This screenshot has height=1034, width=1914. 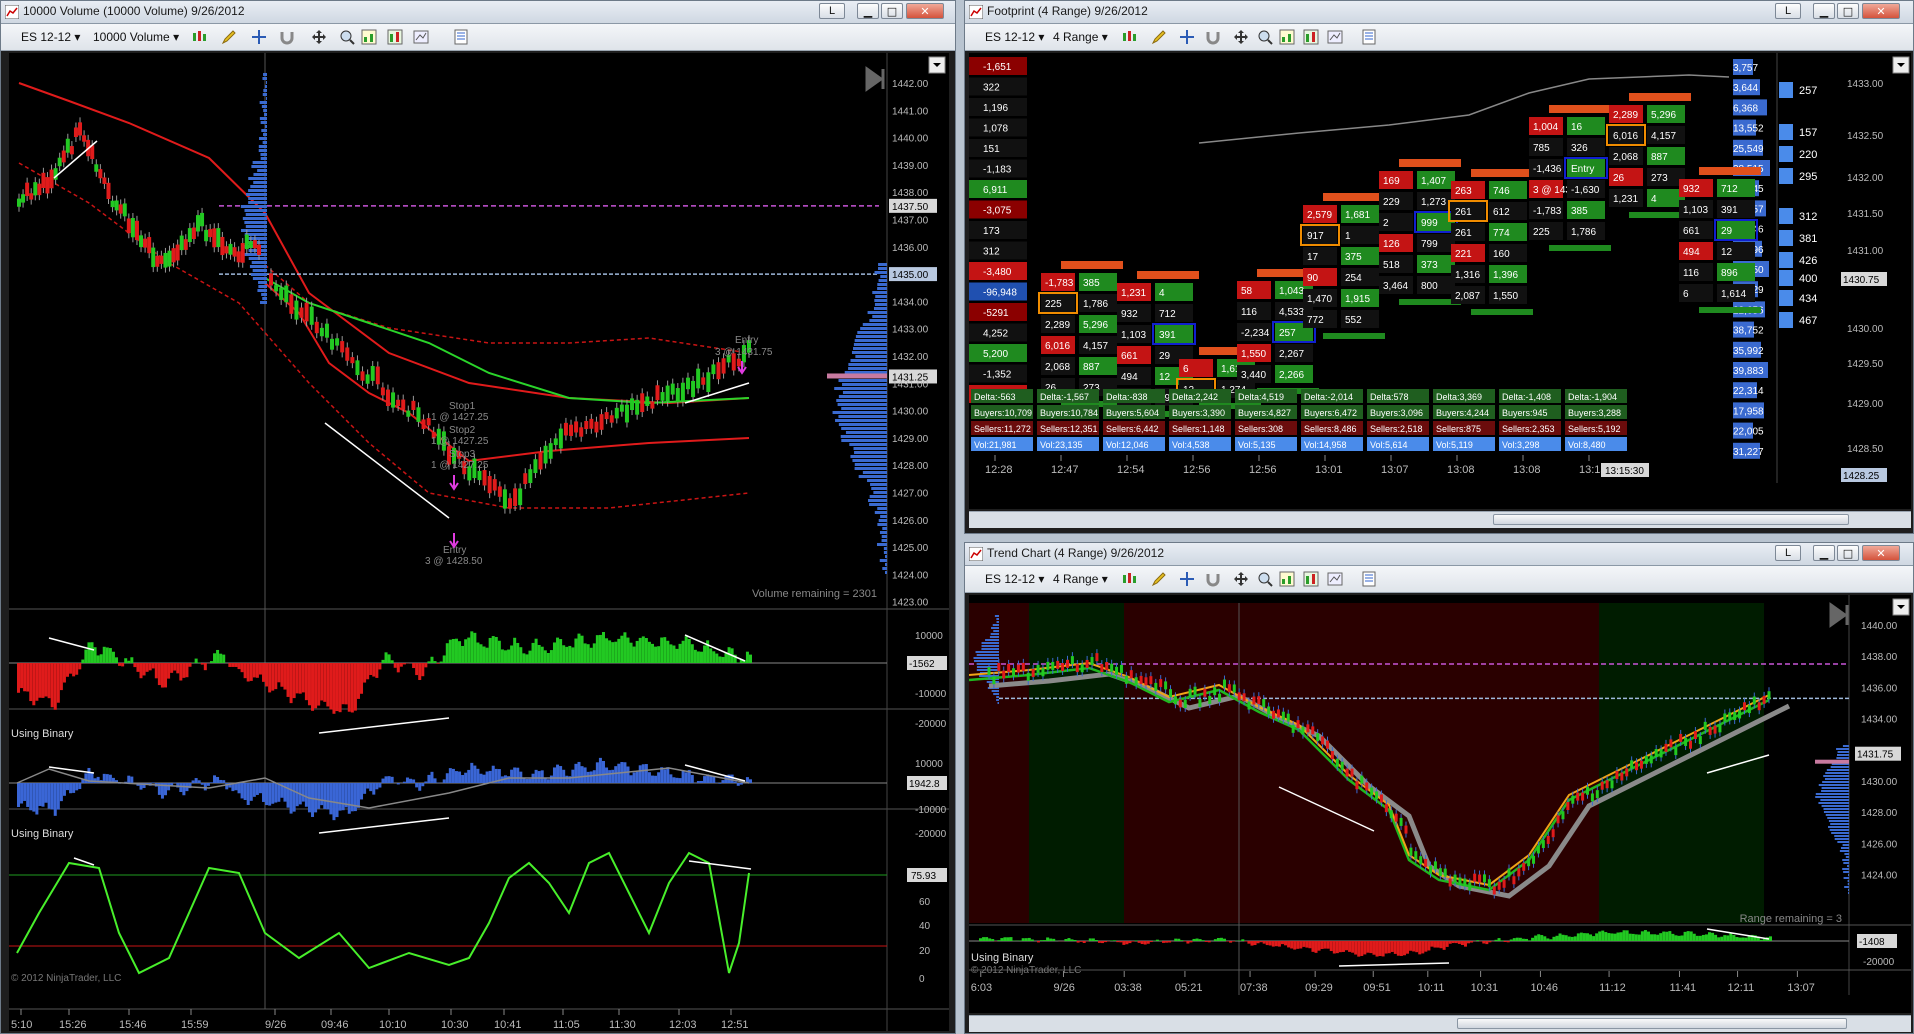 I want to click on summary-buyers: Buyers:945, so click(x=1525, y=413).